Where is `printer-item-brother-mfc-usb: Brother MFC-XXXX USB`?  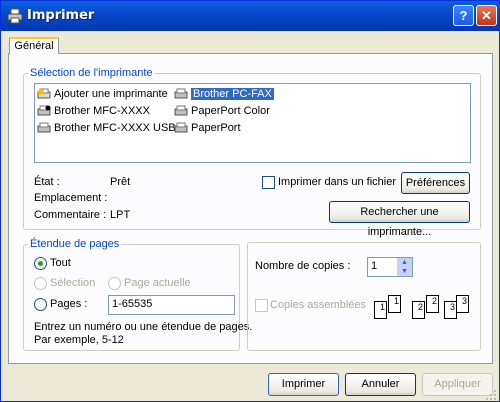 printer-item-brother-mfc-usb: Brother MFC-XXXX USB is located at coordinates (106, 128).